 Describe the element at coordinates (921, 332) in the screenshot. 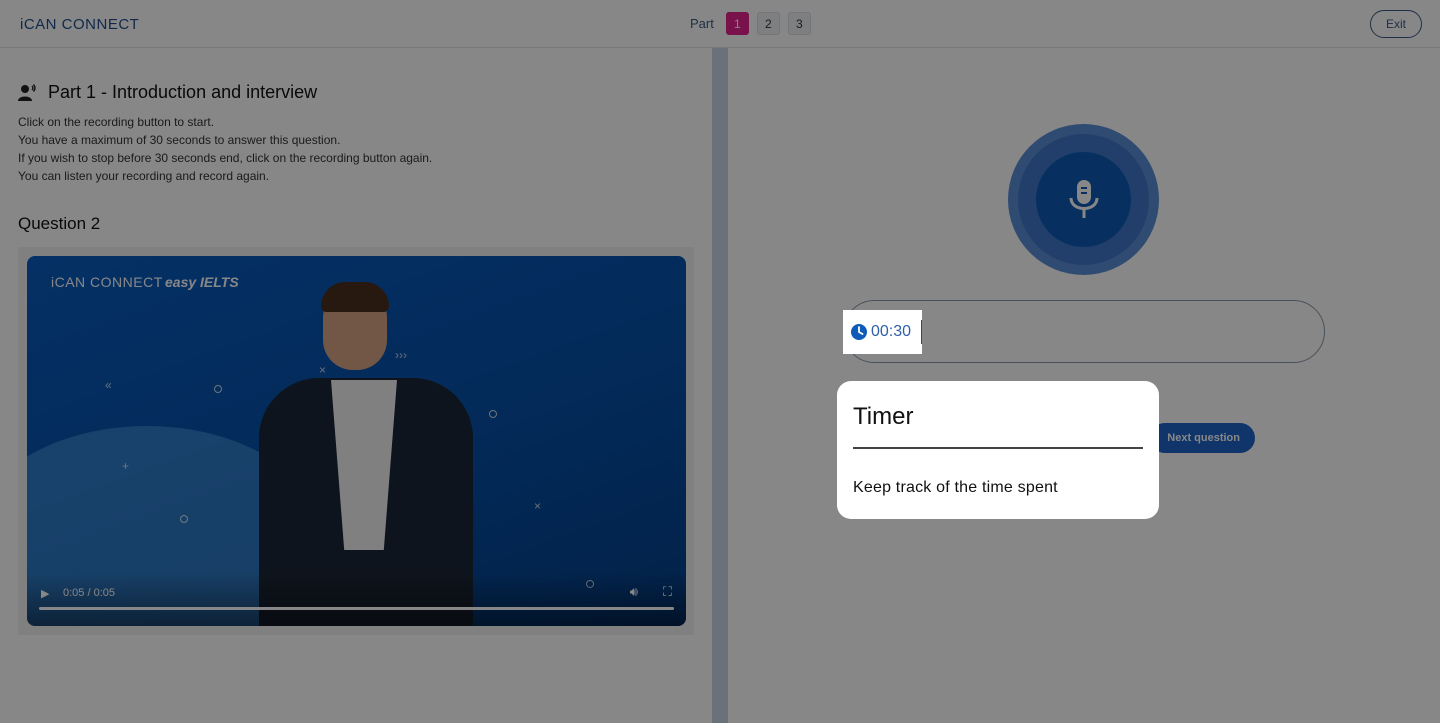

I see `text-caret` at that location.